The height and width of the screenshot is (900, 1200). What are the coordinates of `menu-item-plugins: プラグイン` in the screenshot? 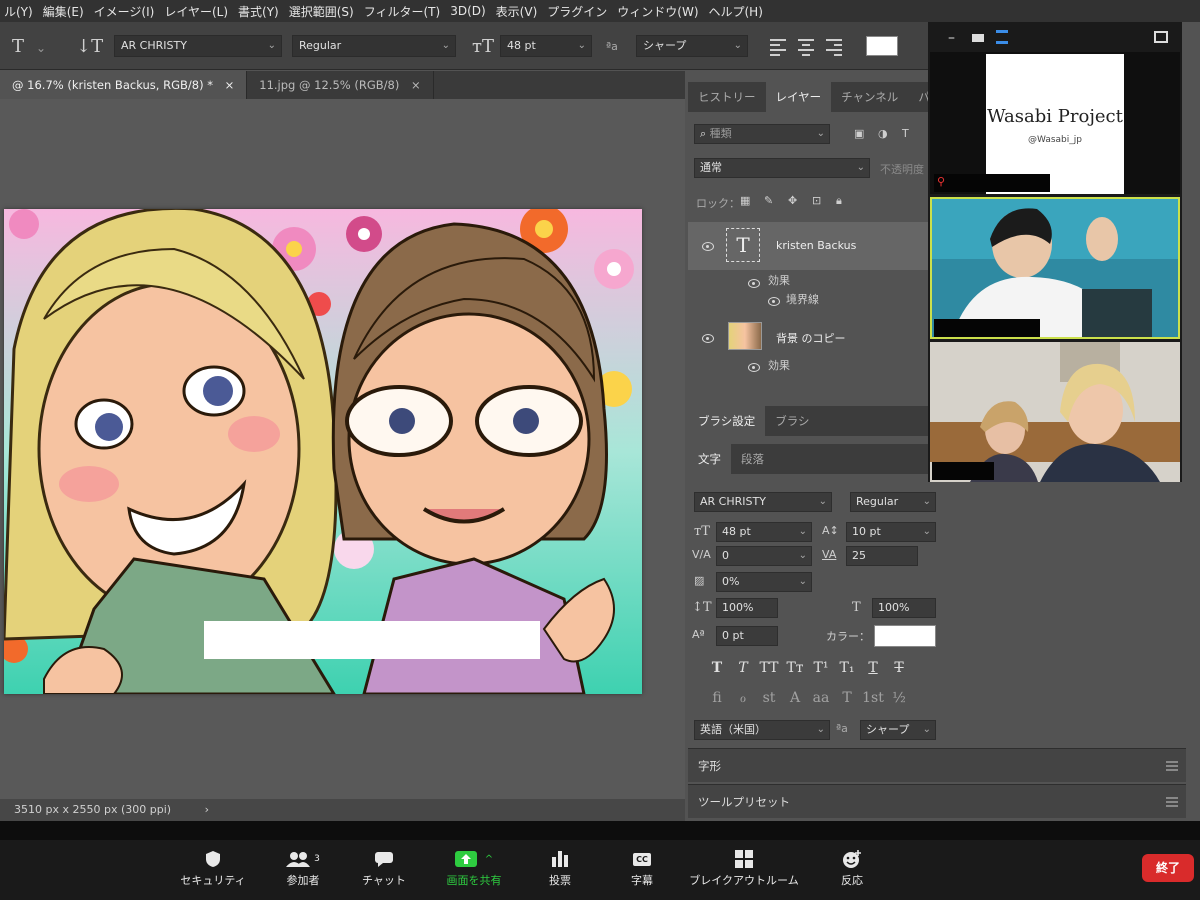 It's located at (577, 11).